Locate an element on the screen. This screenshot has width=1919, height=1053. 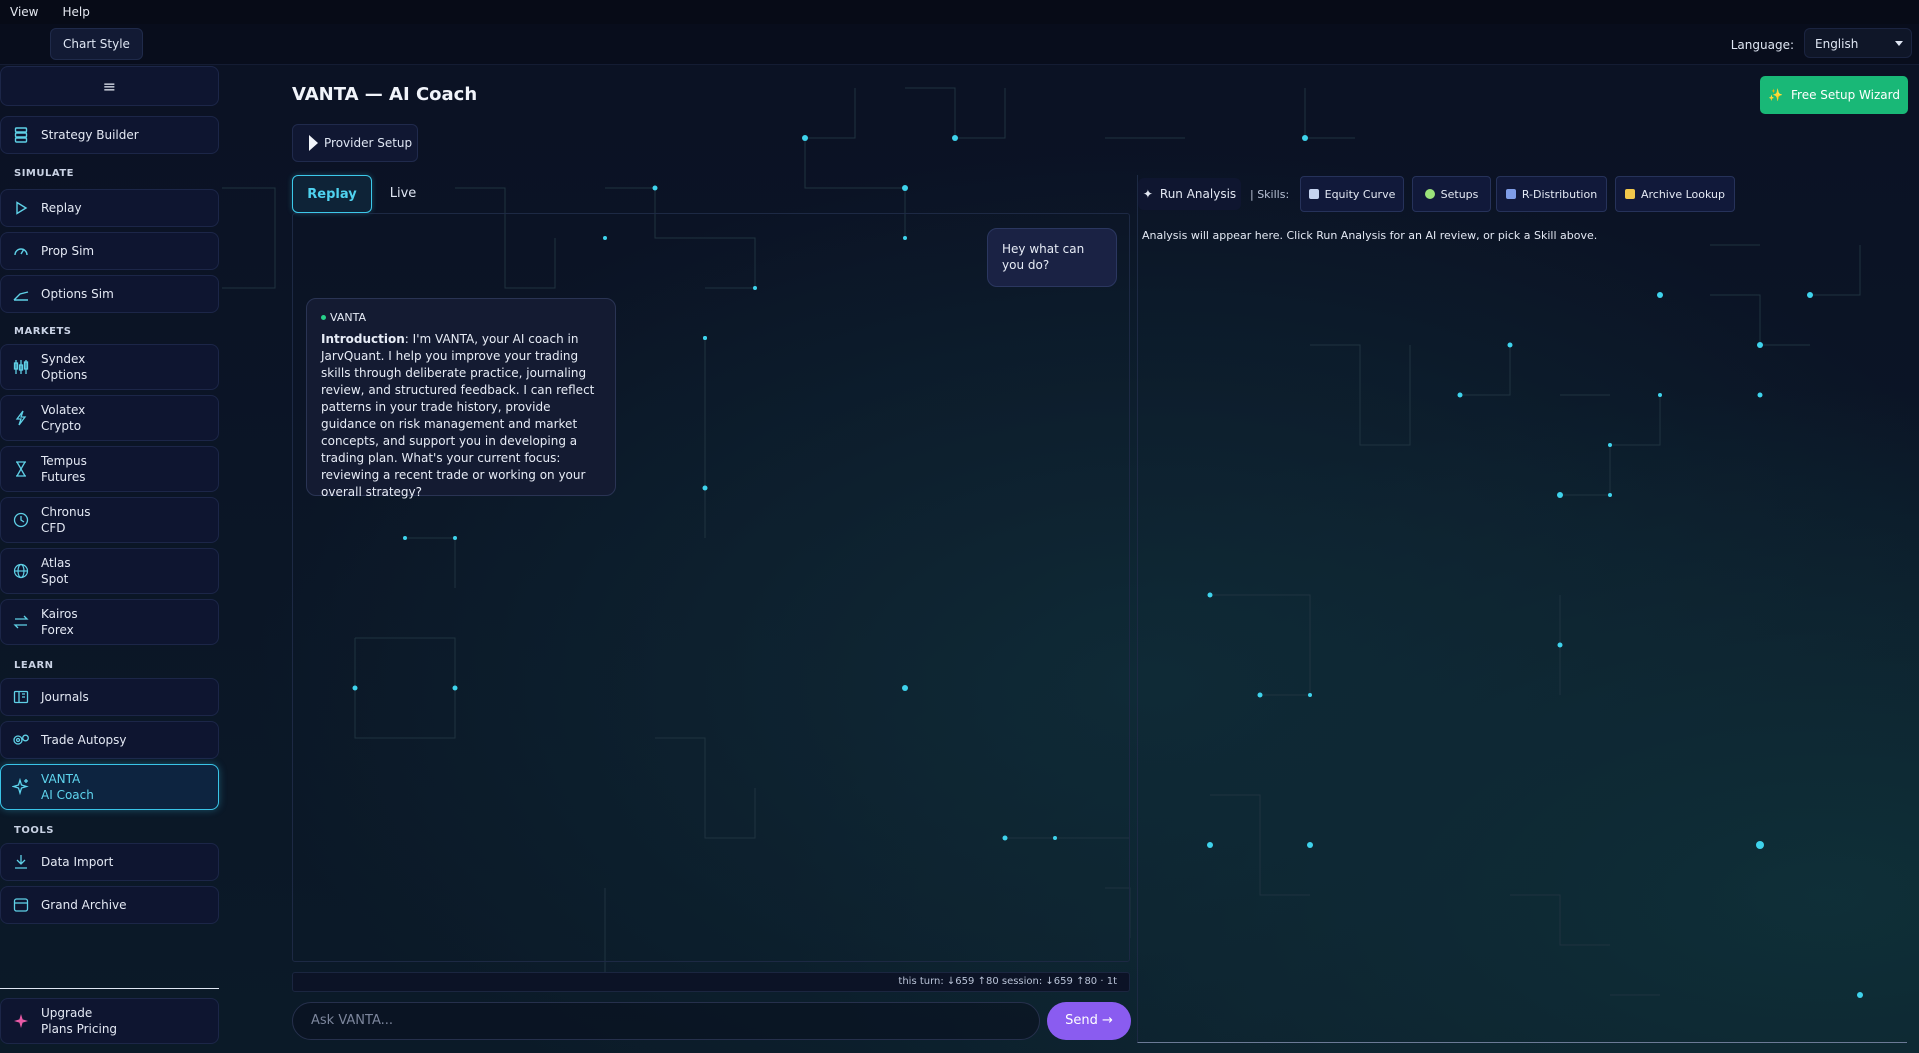
sidebar-item-upgrade: Upgrade Plans Pricing is located at coordinates (109, 1021).